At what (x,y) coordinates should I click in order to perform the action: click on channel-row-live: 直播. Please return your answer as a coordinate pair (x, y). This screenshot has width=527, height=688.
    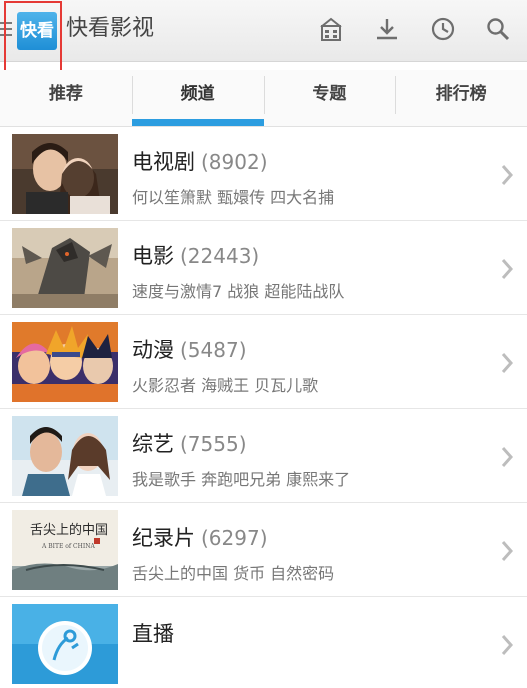
    Looking at the image, I should click on (263, 642).